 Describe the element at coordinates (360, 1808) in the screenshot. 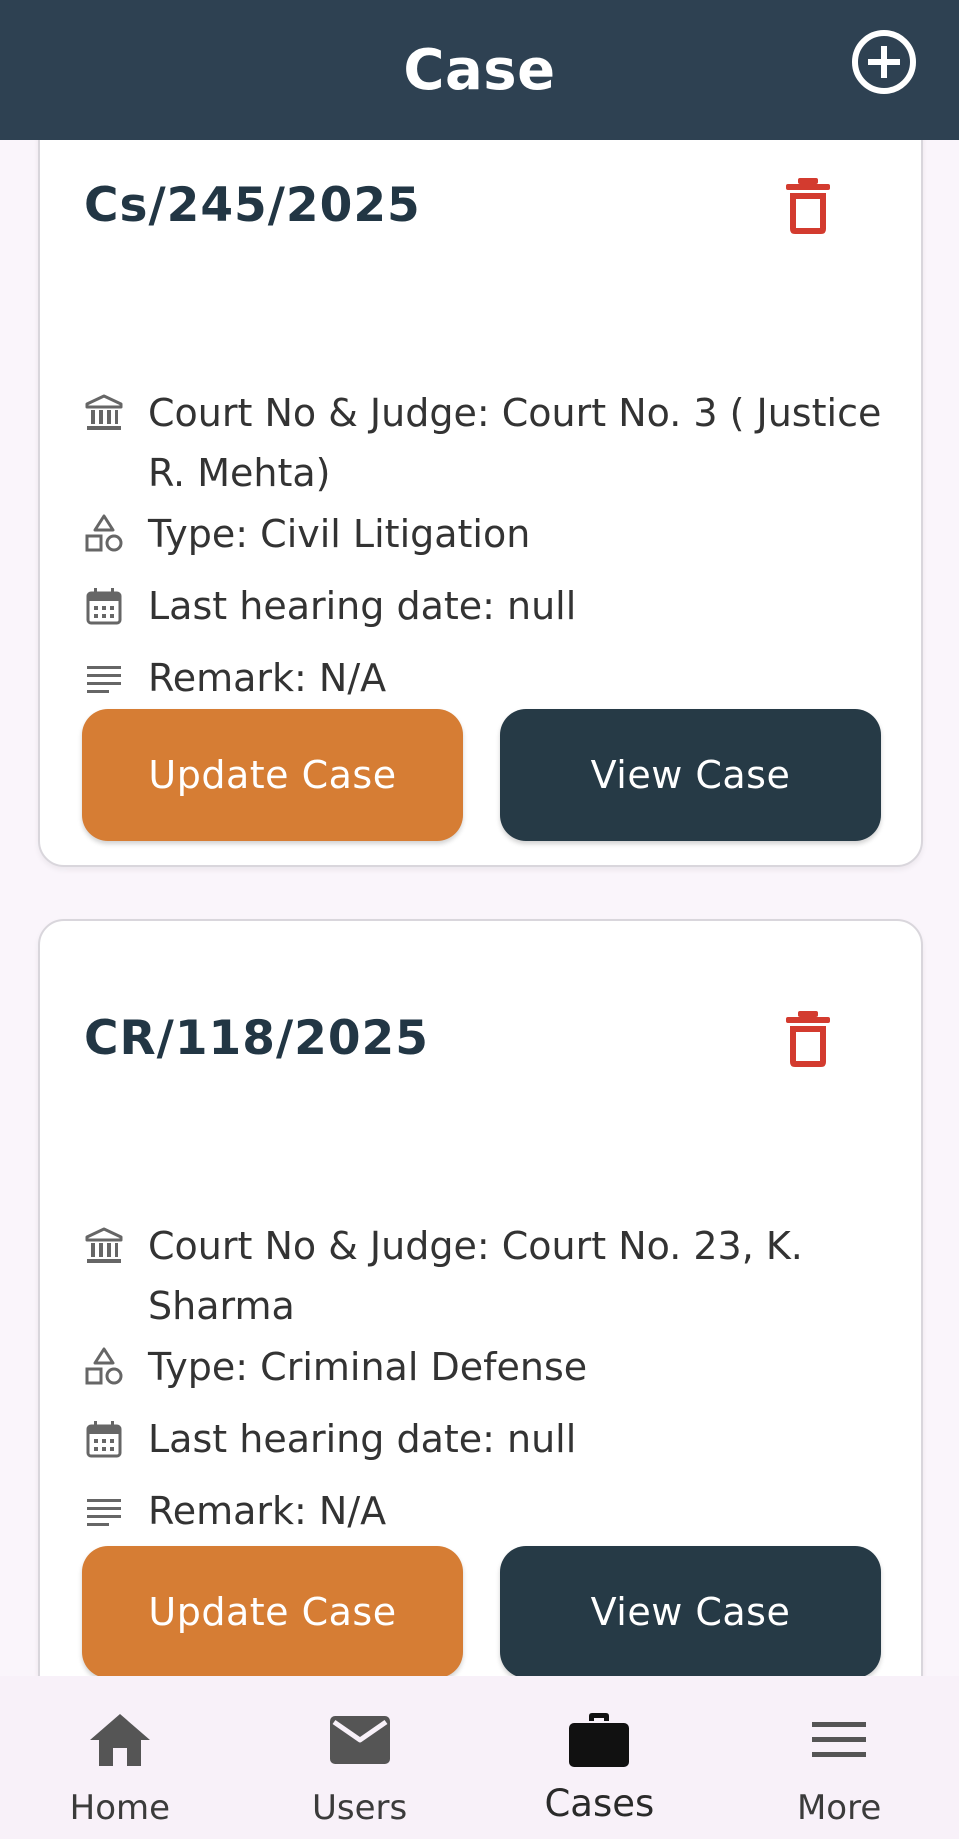

I see `nav-label-users: Users` at that location.